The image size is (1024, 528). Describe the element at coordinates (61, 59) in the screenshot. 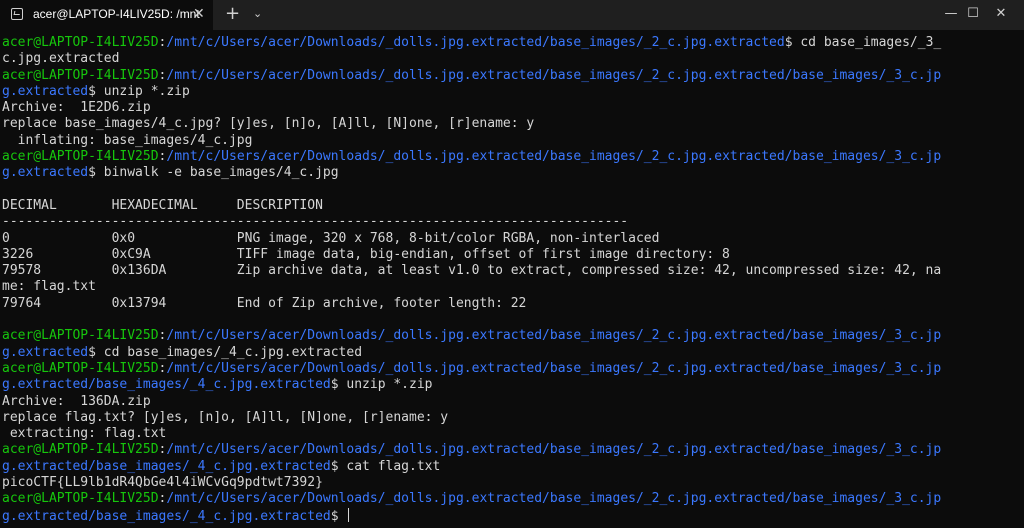

I see `terminal-text: c.jpg.extracted` at that location.